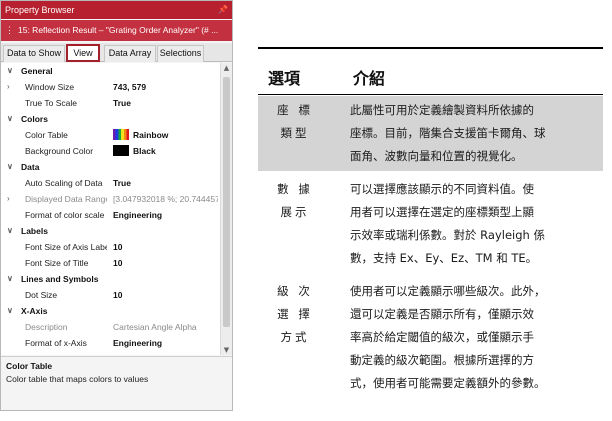 The image size is (612, 421). What do you see at coordinates (369, 78) in the screenshot?
I see `header-introduction: 介紹` at bounding box center [369, 78].